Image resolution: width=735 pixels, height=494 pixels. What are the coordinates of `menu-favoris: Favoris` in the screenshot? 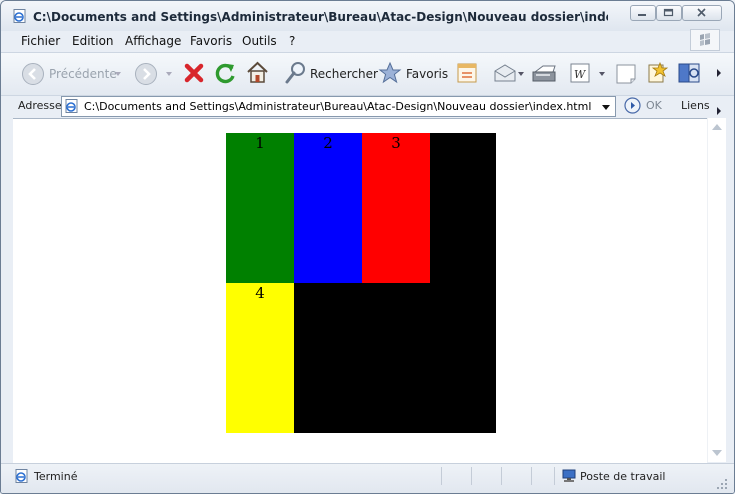 It's located at (211, 41).